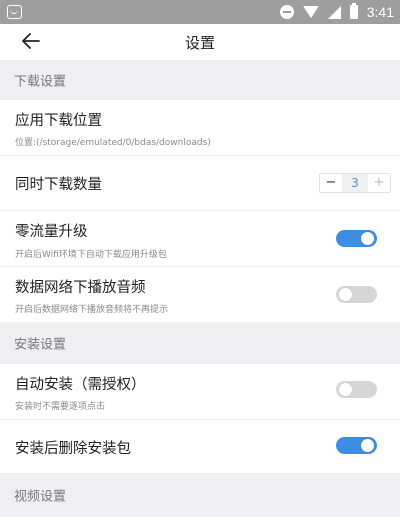 The image size is (400, 517). I want to click on download-location-path: 位置:(/storage/emulated/0/bdas/downloads), so click(113, 143).